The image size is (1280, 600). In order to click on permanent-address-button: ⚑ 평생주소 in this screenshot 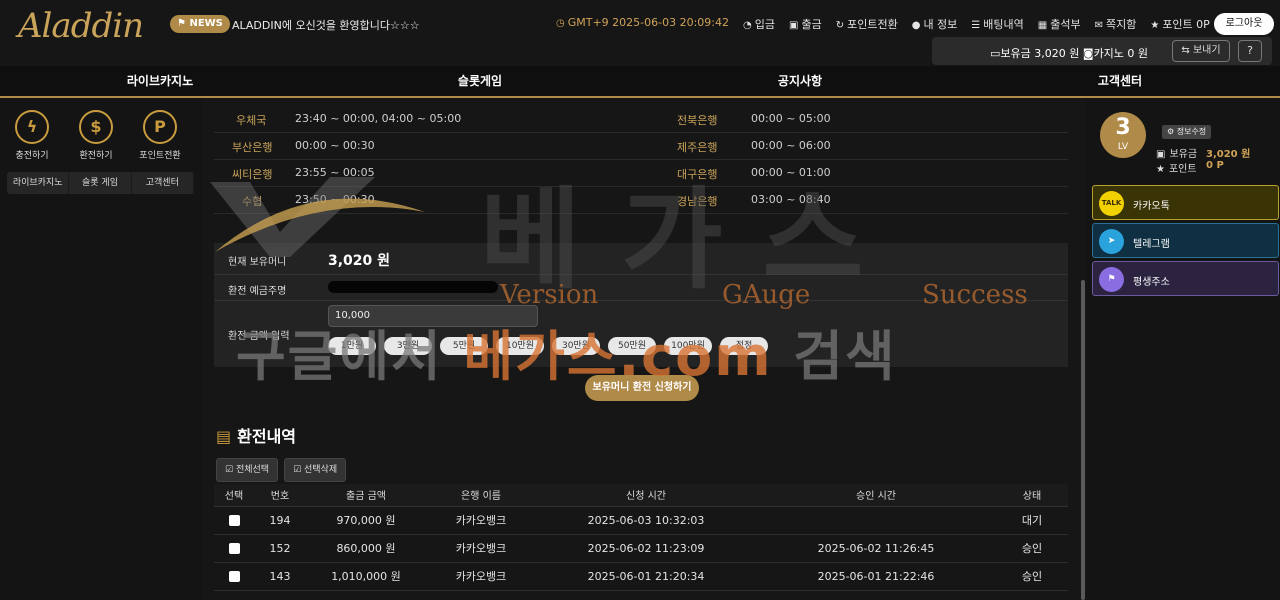, I will do `click(1185, 278)`.